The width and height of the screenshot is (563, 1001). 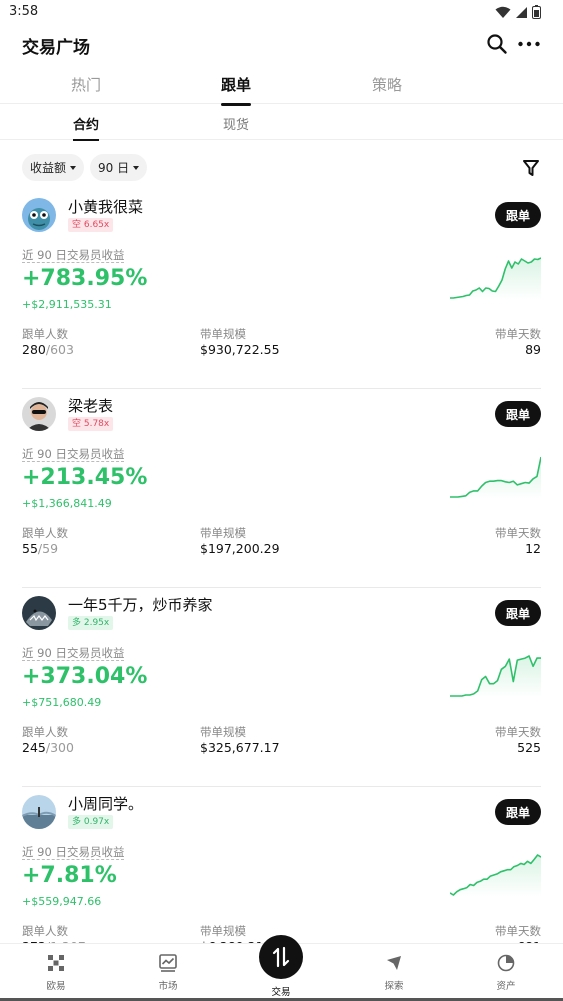 What do you see at coordinates (62, 702) in the screenshot?
I see `pnl-amount: +$751,680.49` at bounding box center [62, 702].